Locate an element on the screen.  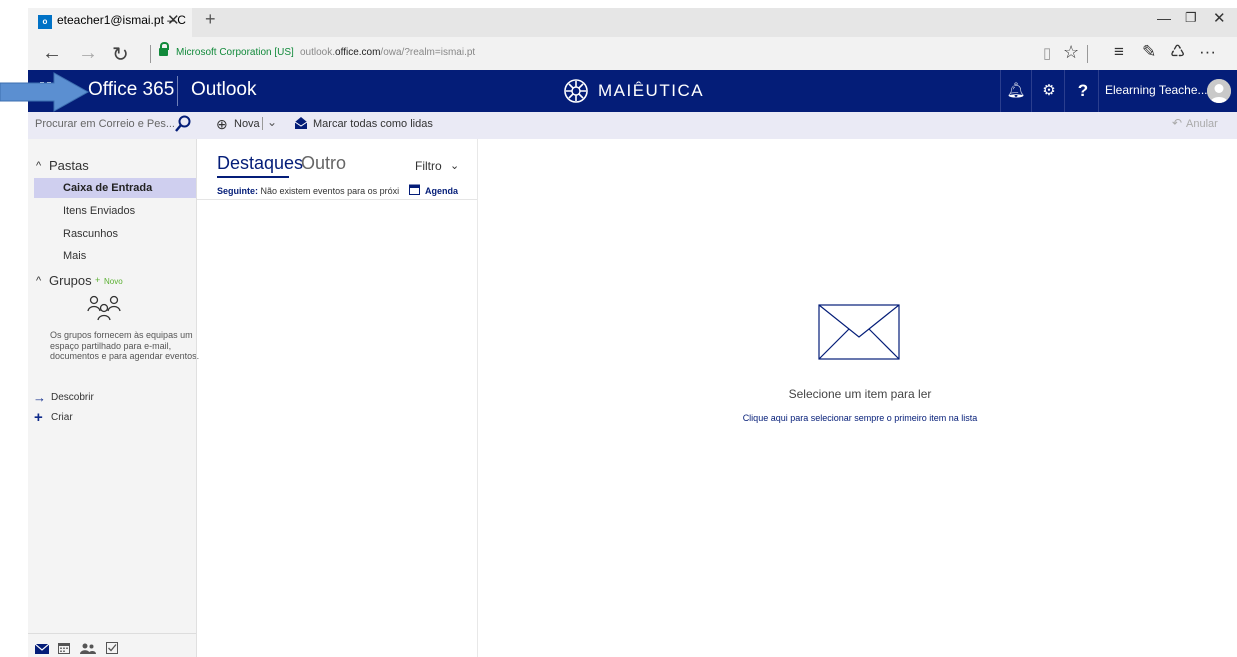
maieutica-logo is located at coordinates (576, 91).